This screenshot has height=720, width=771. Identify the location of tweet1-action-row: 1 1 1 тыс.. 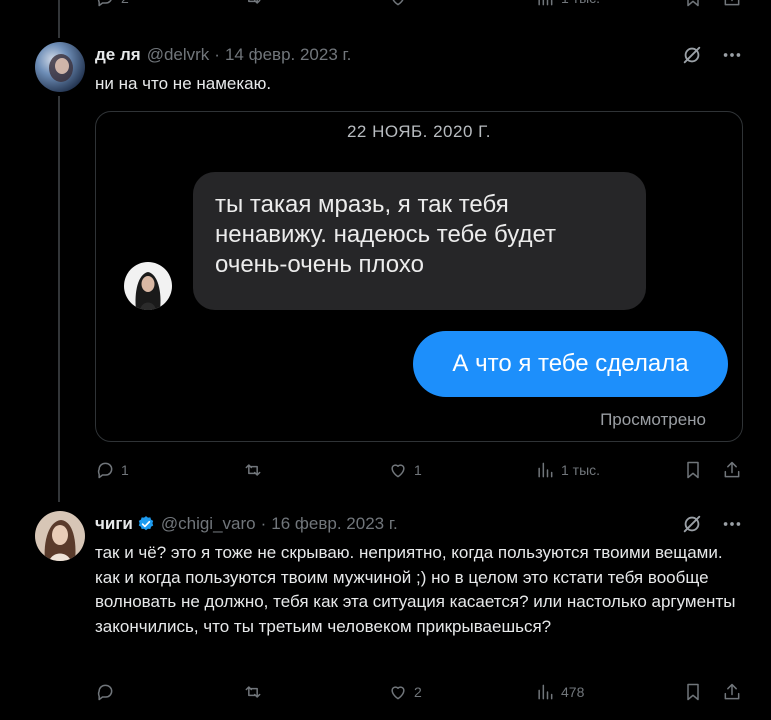
(420, 470).